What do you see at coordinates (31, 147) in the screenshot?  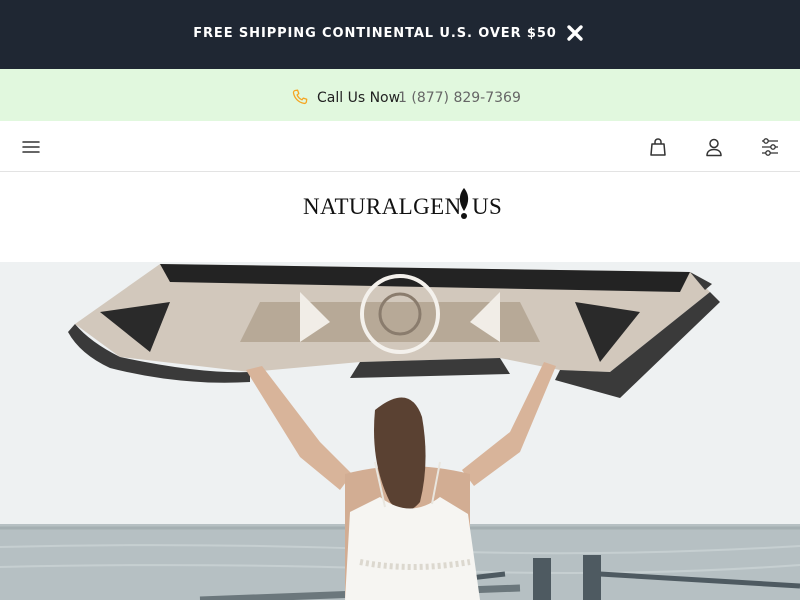 I see `hamburger-menu-icon` at bounding box center [31, 147].